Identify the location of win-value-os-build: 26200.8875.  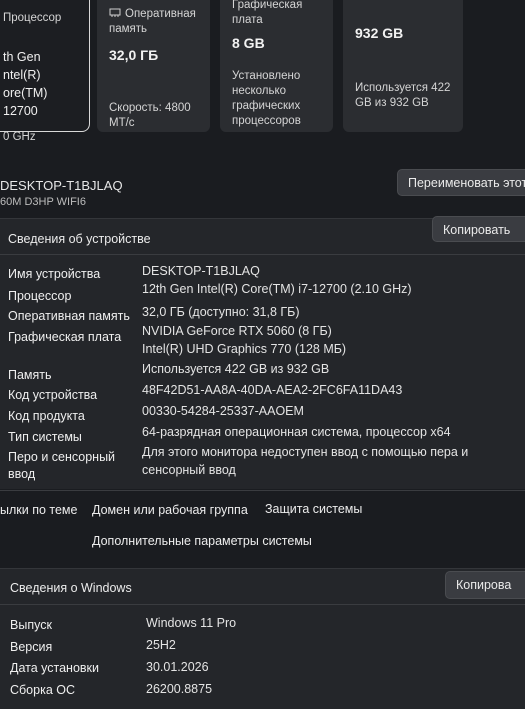
(179, 689).